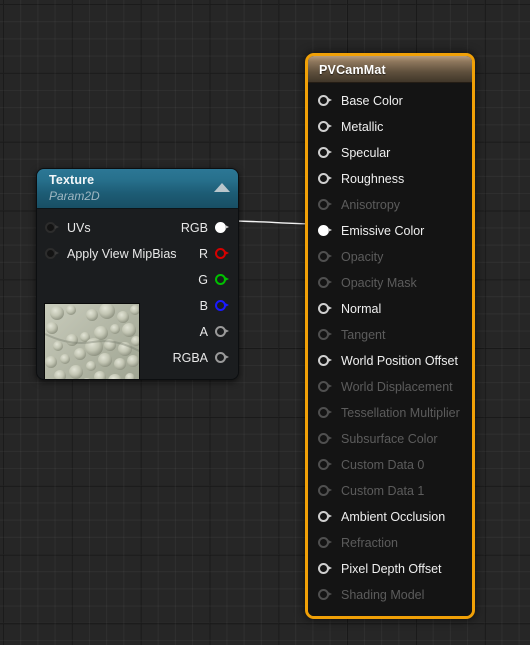 This screenshot has width=530, height=645. I want to click on output-pin-label-b: B, so click(203, 306).